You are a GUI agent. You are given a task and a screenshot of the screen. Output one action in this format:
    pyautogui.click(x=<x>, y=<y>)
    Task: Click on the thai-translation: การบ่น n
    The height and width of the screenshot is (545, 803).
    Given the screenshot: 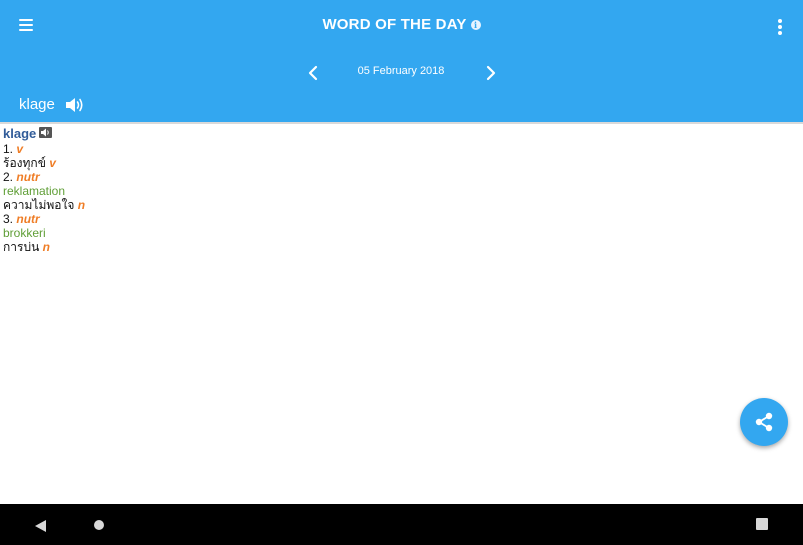 What is the action you would take?
    pyautogui.click(x=44, y=247)
    